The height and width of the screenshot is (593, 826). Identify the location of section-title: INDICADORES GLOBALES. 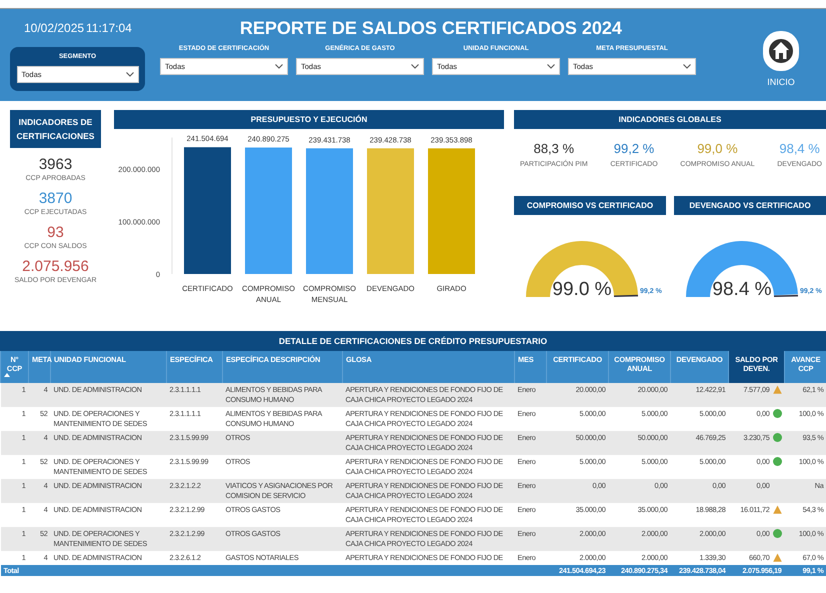
(670, 119).